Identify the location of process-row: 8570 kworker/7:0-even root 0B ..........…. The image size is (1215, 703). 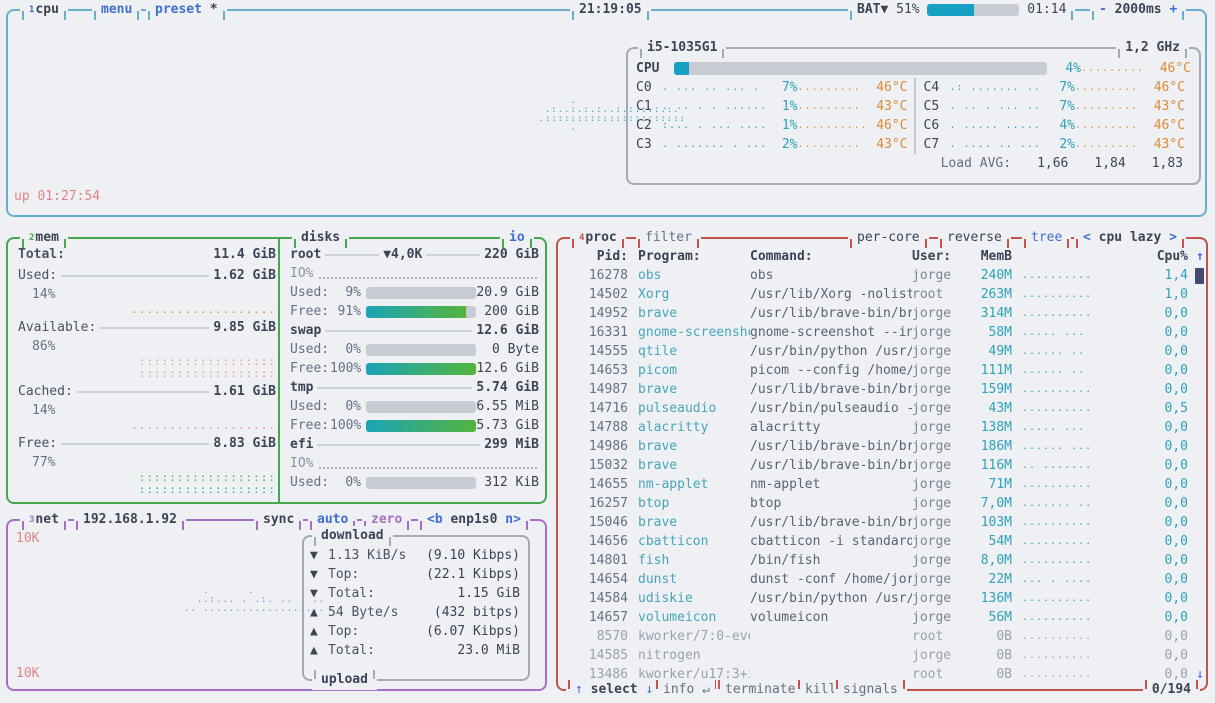
(882, 636).